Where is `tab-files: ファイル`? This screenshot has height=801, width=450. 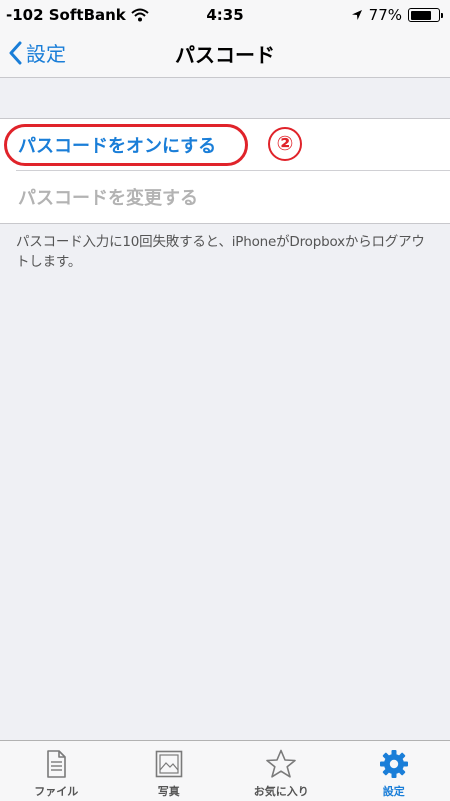 tab-files: ファイル is located at coordinates (56, 771).